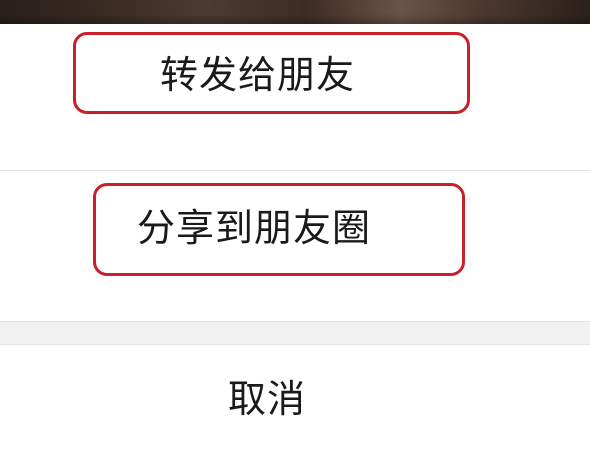 This screenshot has width=590, height=473. What do you see at coordinates (258, 75) in the screenshot?
I see `forward-to-friend-label: 转发给朋友` at bounding box center [258, 75].